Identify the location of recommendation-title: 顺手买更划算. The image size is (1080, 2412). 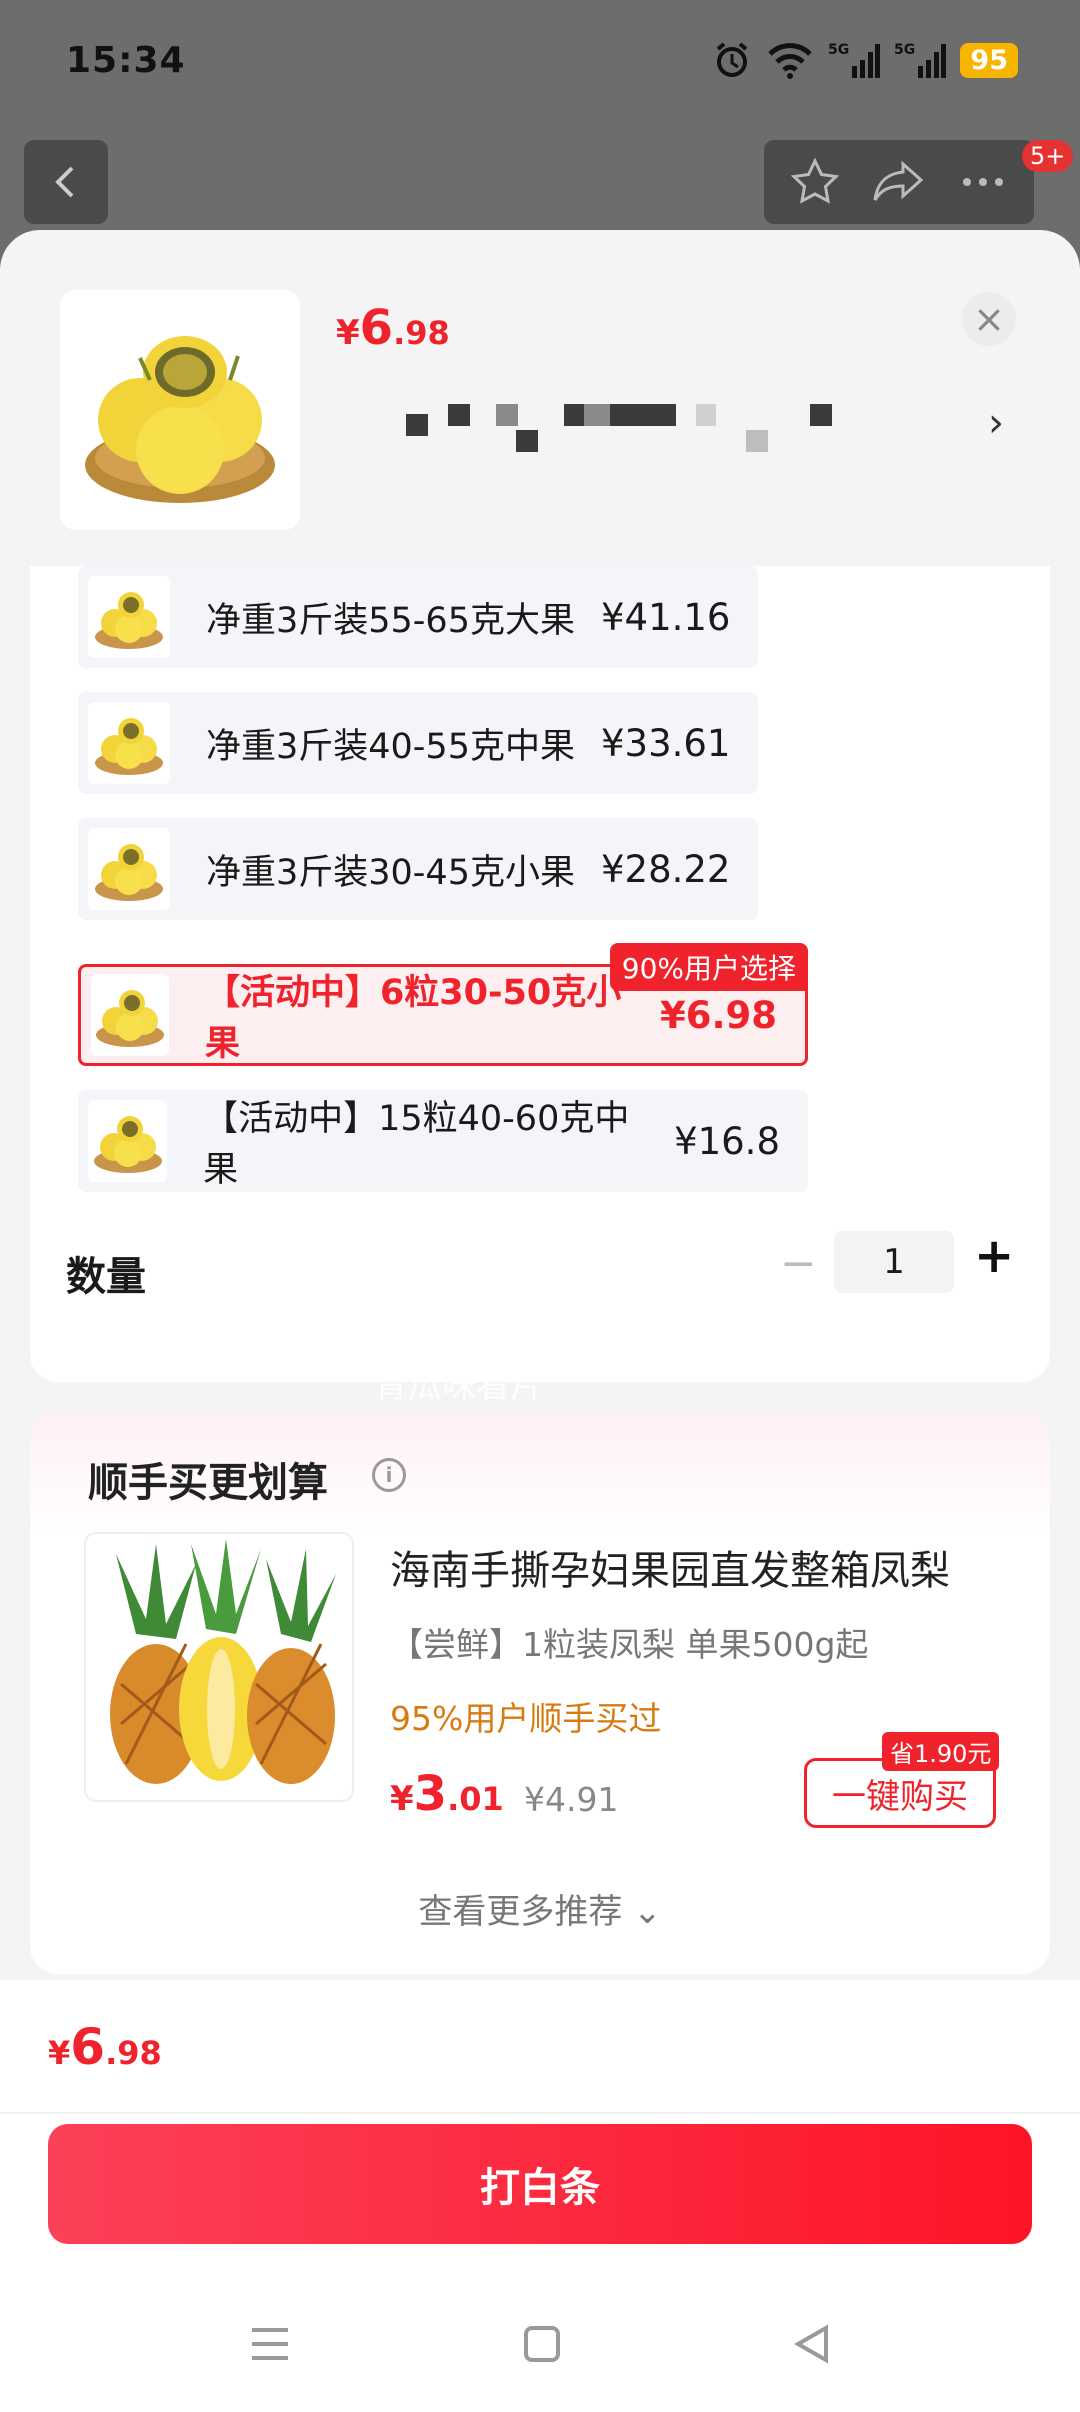
(208, 1483).